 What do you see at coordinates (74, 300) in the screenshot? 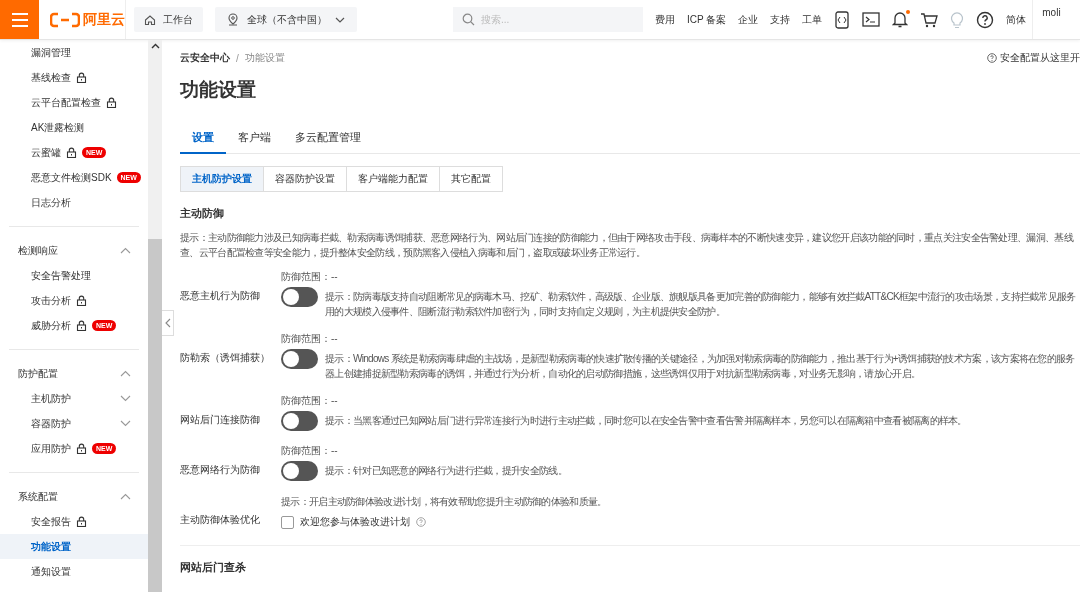
I see `sidebar-item: 攻击分析` at bounding box center [74, 300].